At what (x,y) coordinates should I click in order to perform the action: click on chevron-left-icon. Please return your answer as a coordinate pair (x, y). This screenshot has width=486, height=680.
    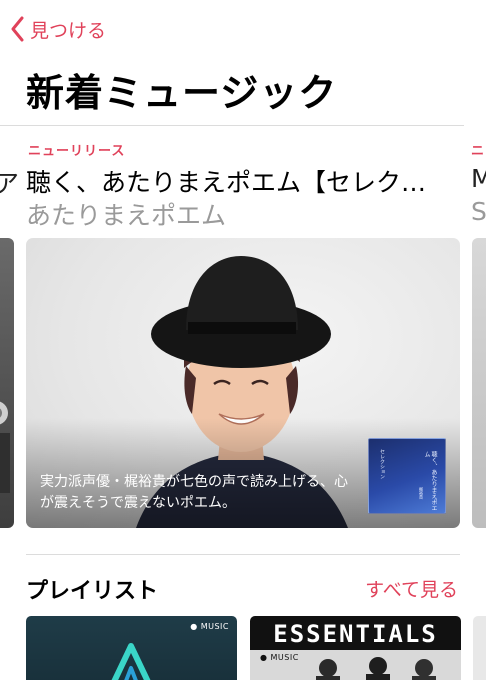
    Looking at the image, I should click on (17, 29).